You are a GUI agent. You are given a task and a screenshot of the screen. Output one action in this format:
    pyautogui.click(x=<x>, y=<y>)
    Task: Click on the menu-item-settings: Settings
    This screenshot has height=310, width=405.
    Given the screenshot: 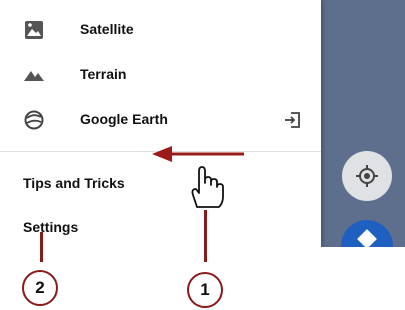 What is the action you would take?
    pyautogui.click(x=160, y=227)
    